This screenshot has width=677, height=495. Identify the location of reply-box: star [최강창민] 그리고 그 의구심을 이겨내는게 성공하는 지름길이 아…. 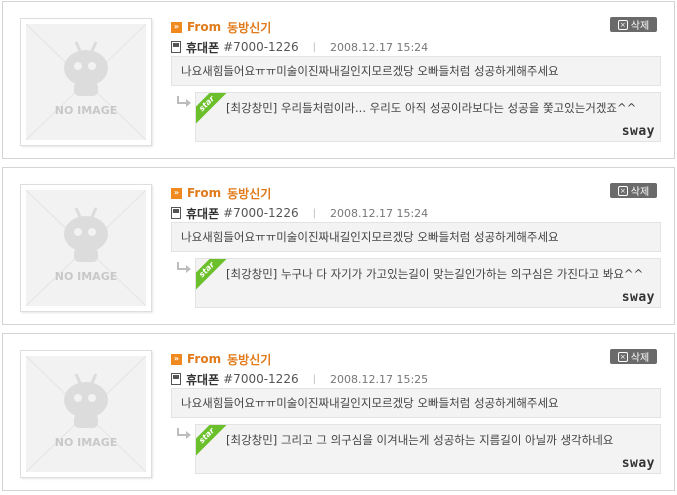
(428, 449).